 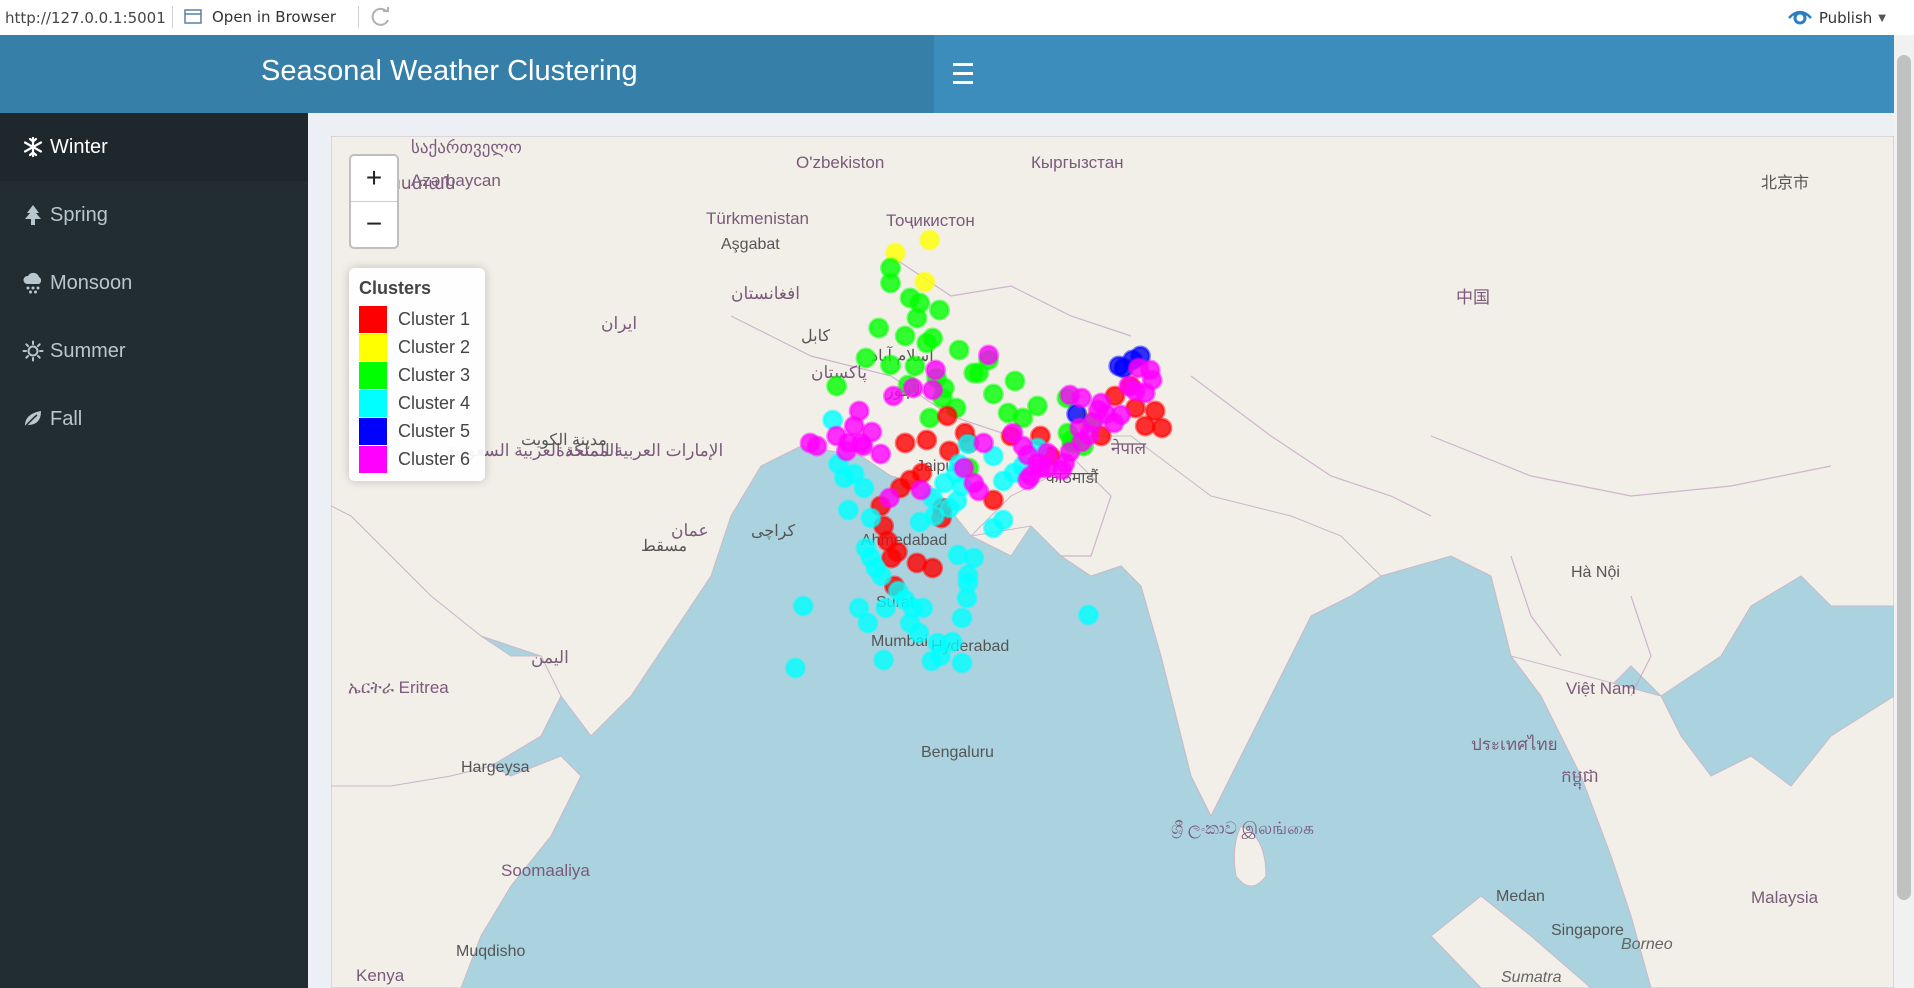 What do you see at coordinates (1836, 18) in the screenshot?
I see `publish-button: Publish ▼` at bounding box center [1836, 18].